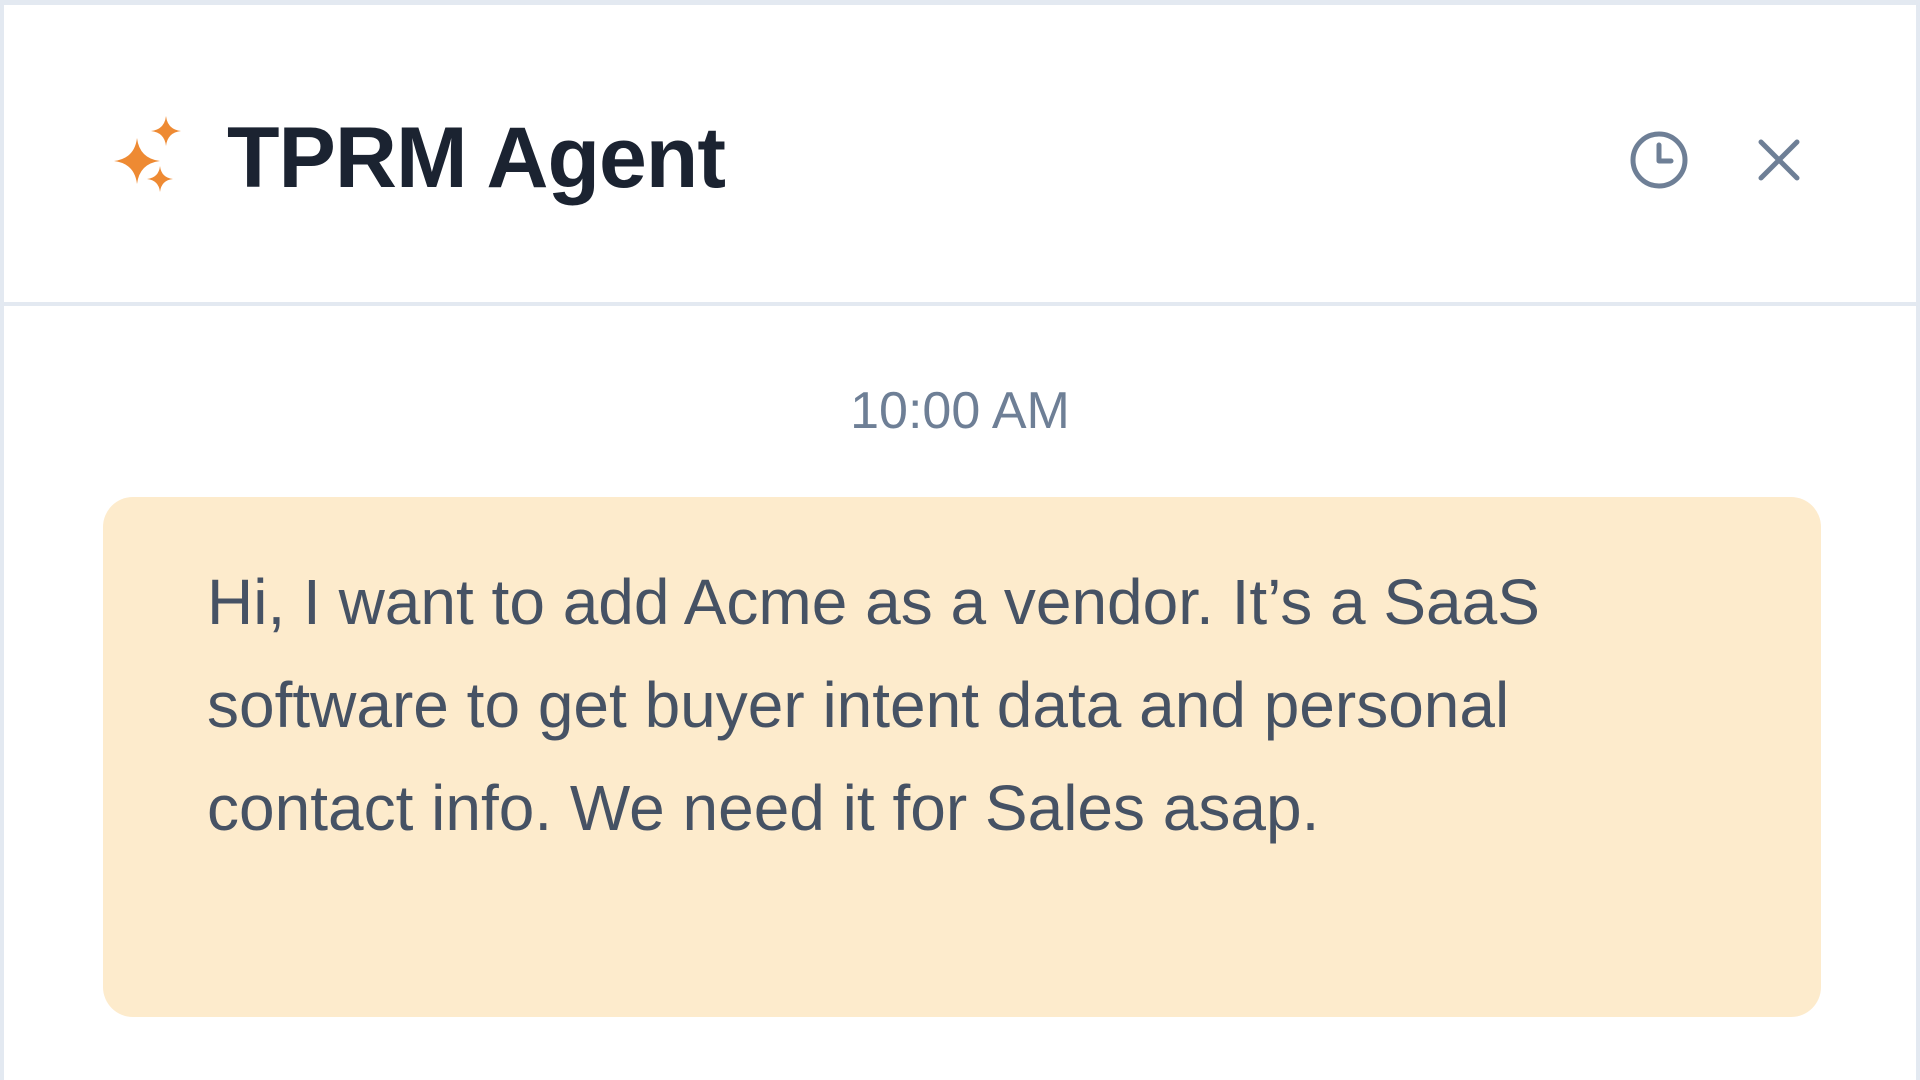 The image size is (1920, 1080). I want to click on history-button, so click(1659, 160).